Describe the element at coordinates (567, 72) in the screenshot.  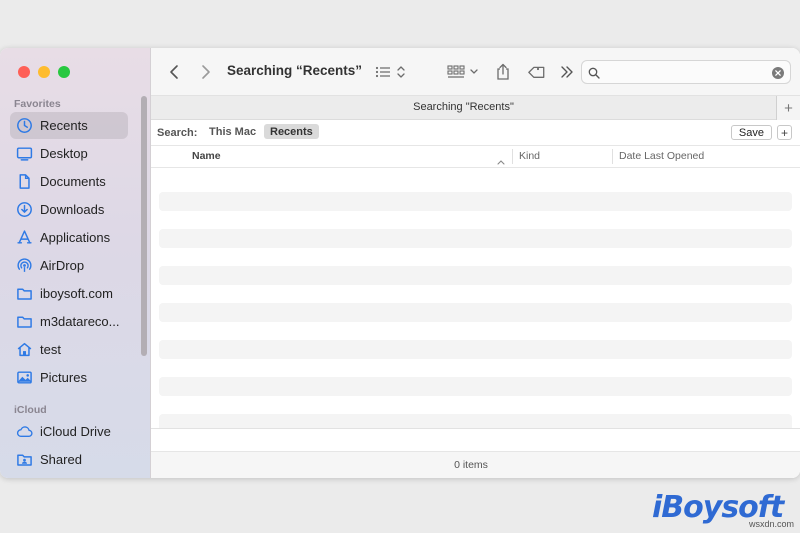
I see `chevron-double-right-icon` at that location.